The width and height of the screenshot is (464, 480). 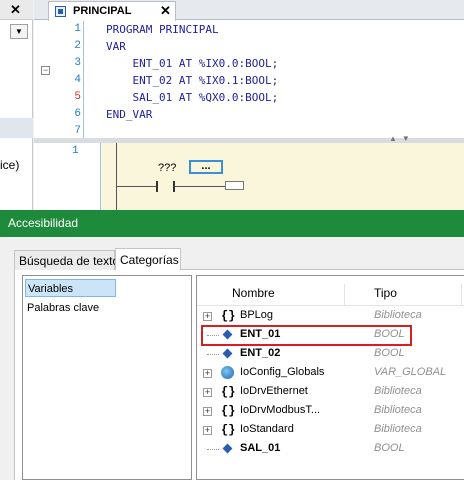 I want to click on code-text: ENT_02 AT %IX0.1:BOOL;, so click(x=192, y=80).